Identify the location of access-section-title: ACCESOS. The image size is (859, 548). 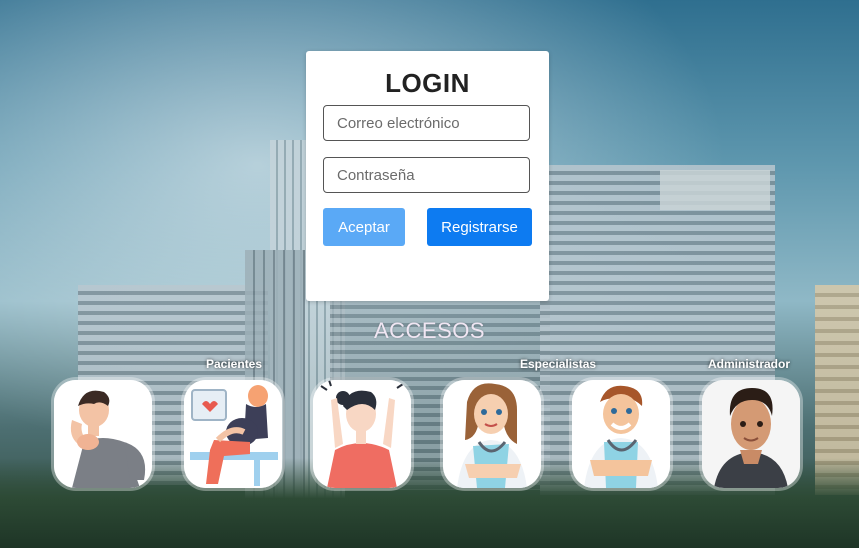
(429, 330).